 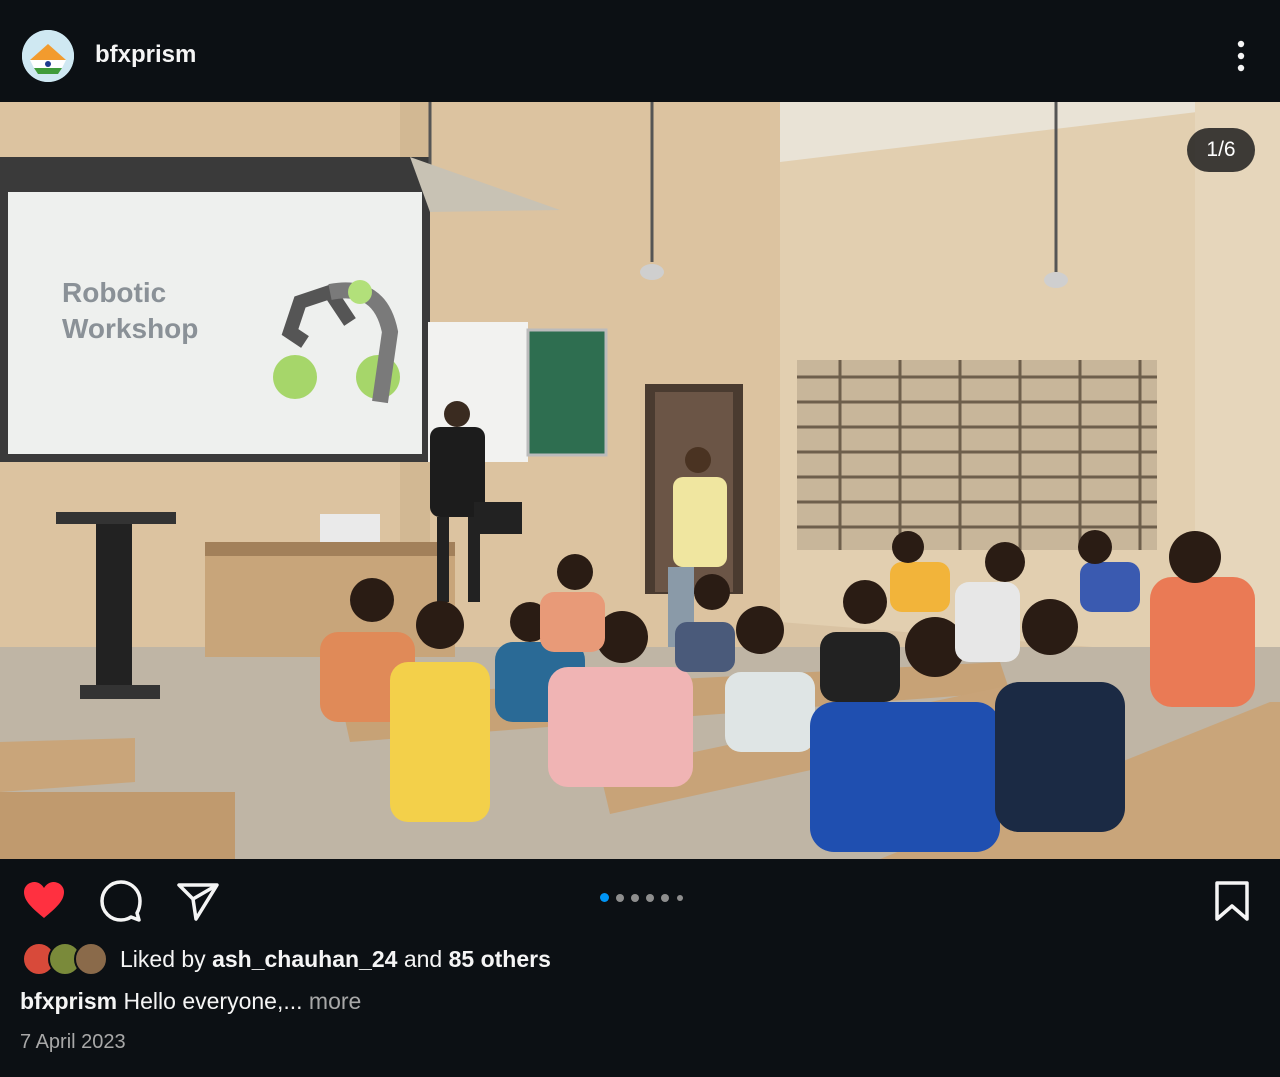 I want to click on send-icon, so click(x=198, y=902).